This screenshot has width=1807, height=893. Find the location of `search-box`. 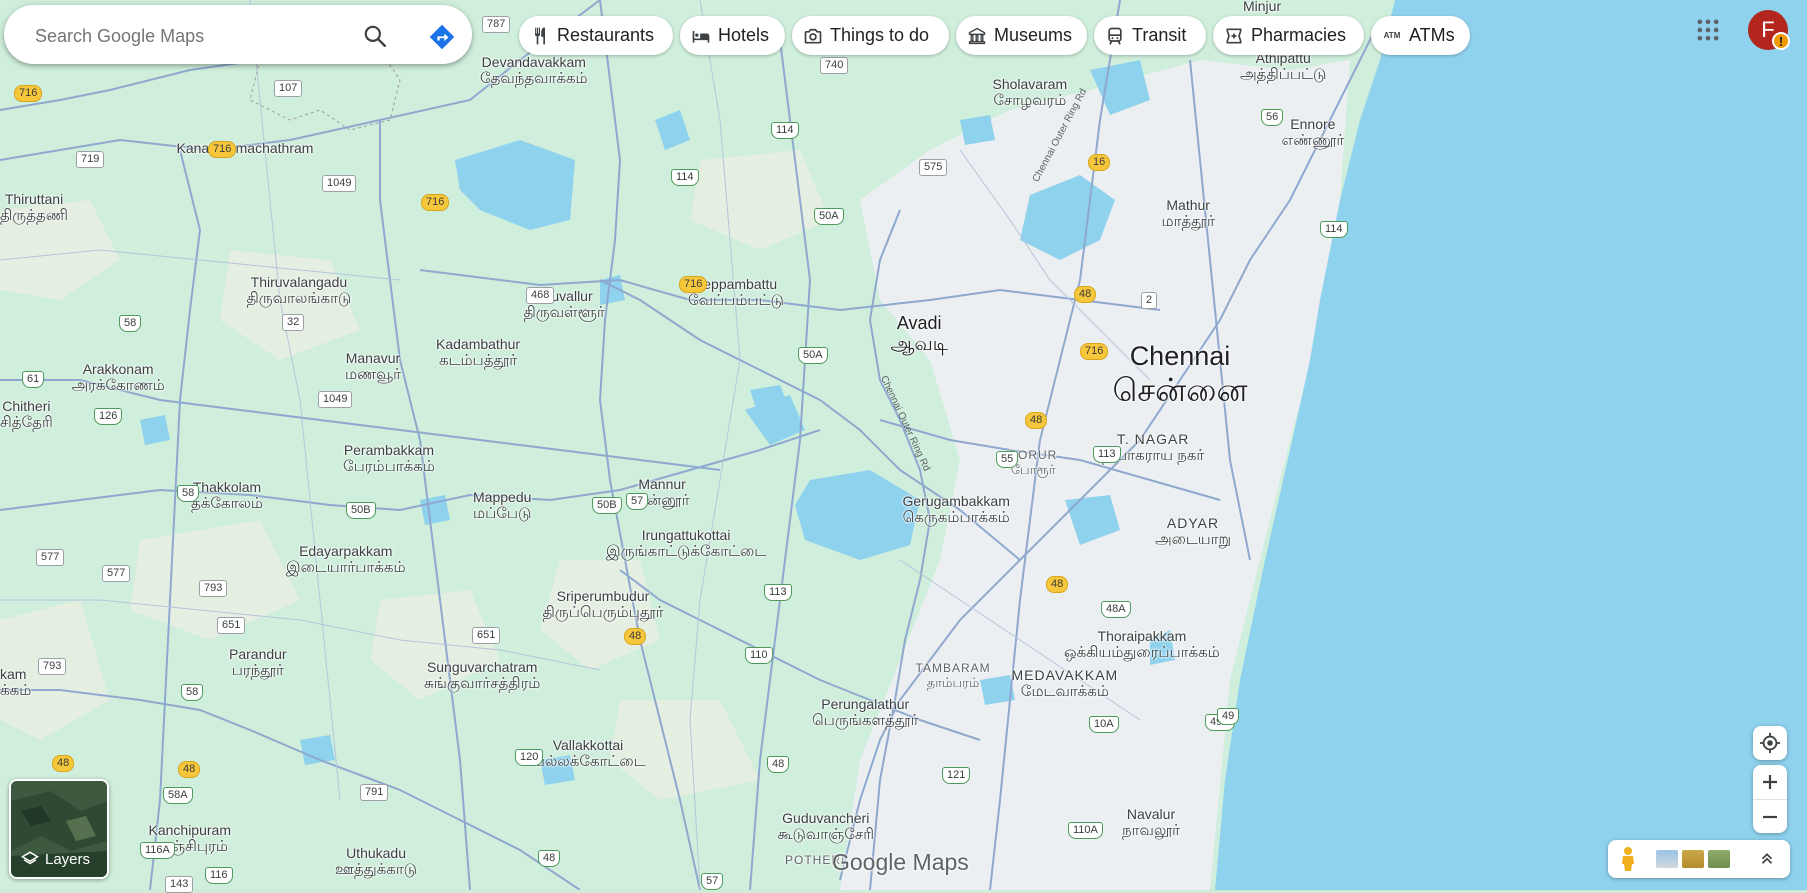

search-box is located at coordinates (238, 34).